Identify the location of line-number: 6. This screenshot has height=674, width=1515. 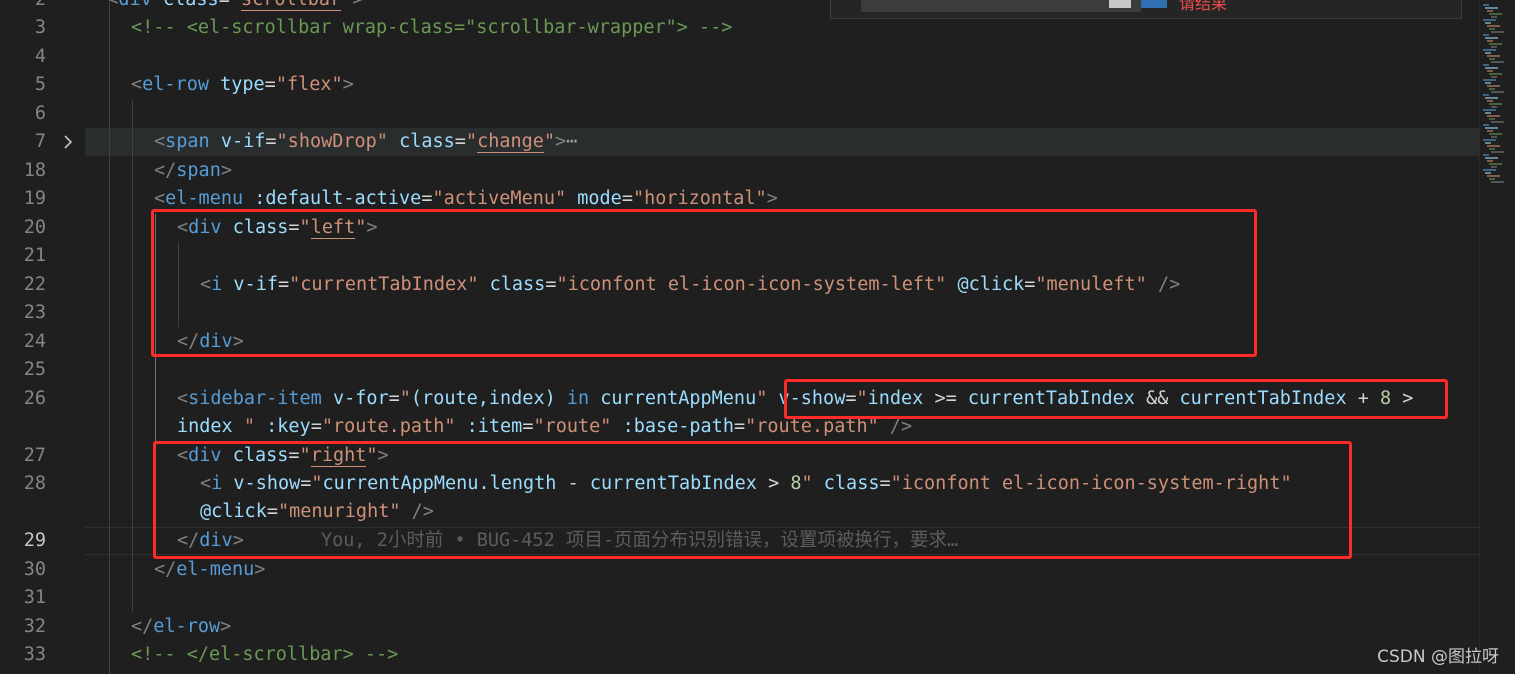
(40, 113).